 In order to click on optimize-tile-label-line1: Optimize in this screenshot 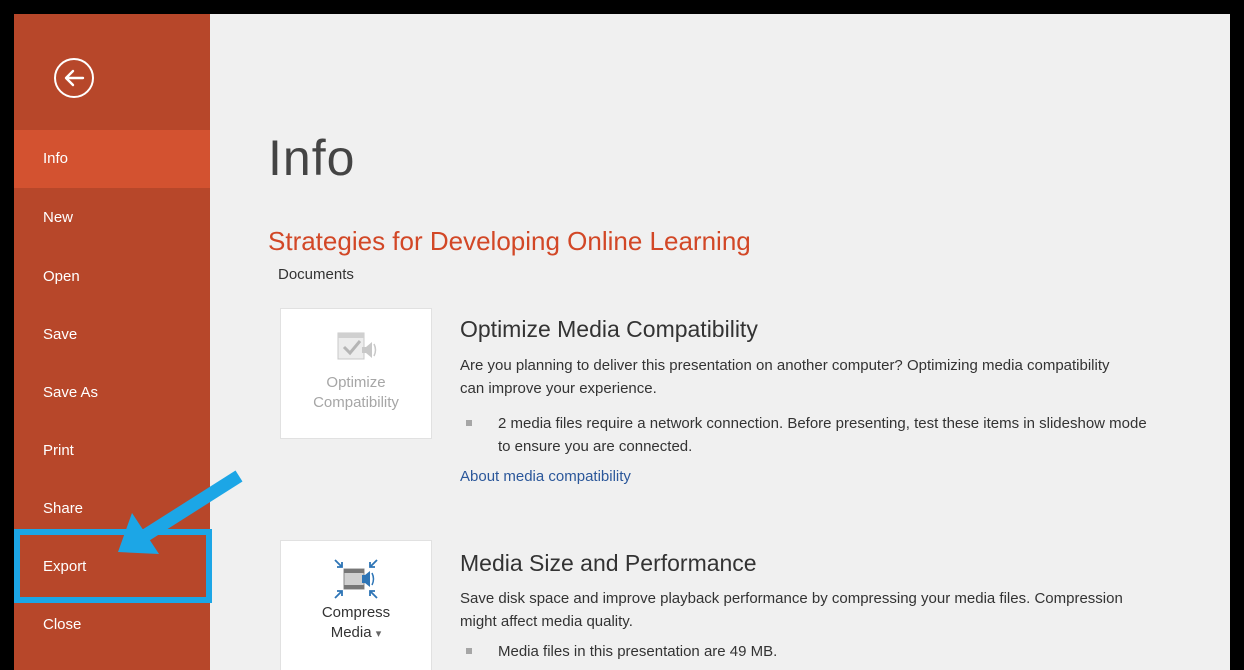, I will do `click(356, 382)`.